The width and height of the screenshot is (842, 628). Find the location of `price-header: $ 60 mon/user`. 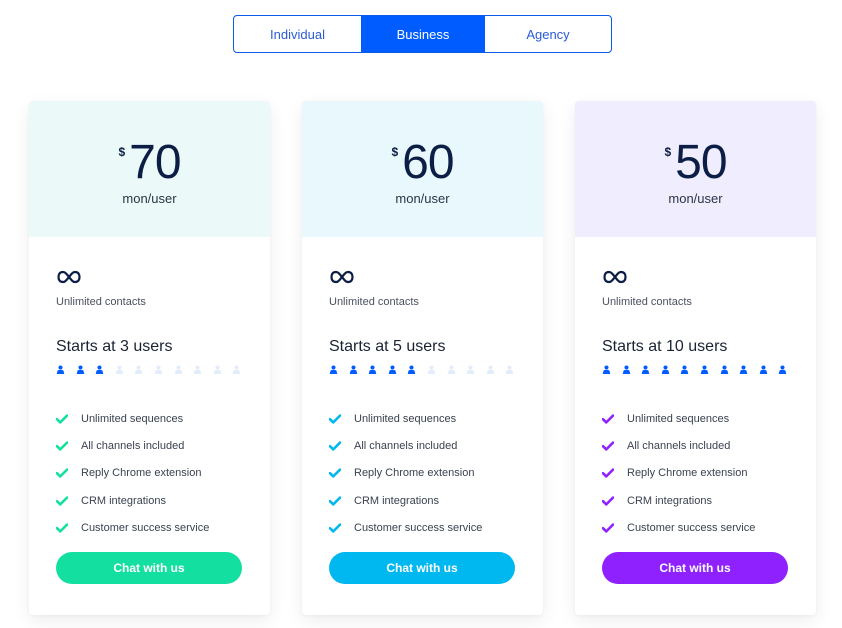

price-header: $ 60 mon/user is located at coordinates (422, 169).